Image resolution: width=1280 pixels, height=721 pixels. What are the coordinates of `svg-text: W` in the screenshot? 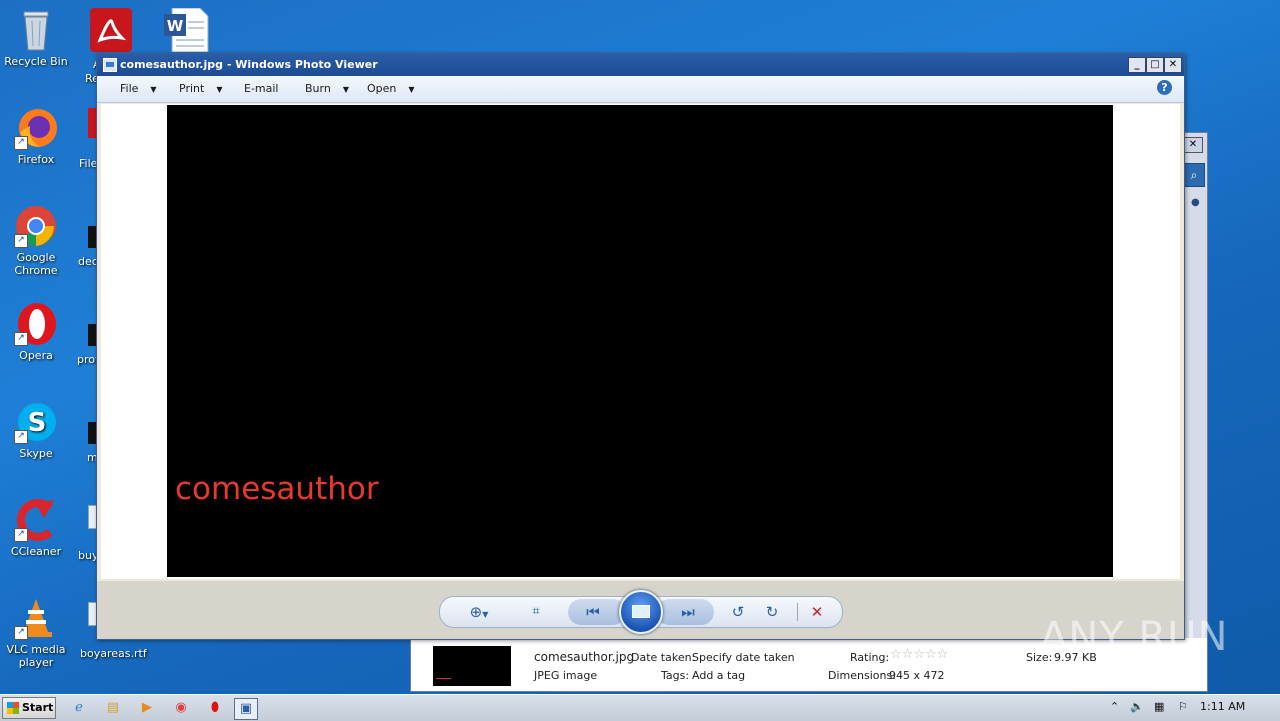 It's located at (175, 26).